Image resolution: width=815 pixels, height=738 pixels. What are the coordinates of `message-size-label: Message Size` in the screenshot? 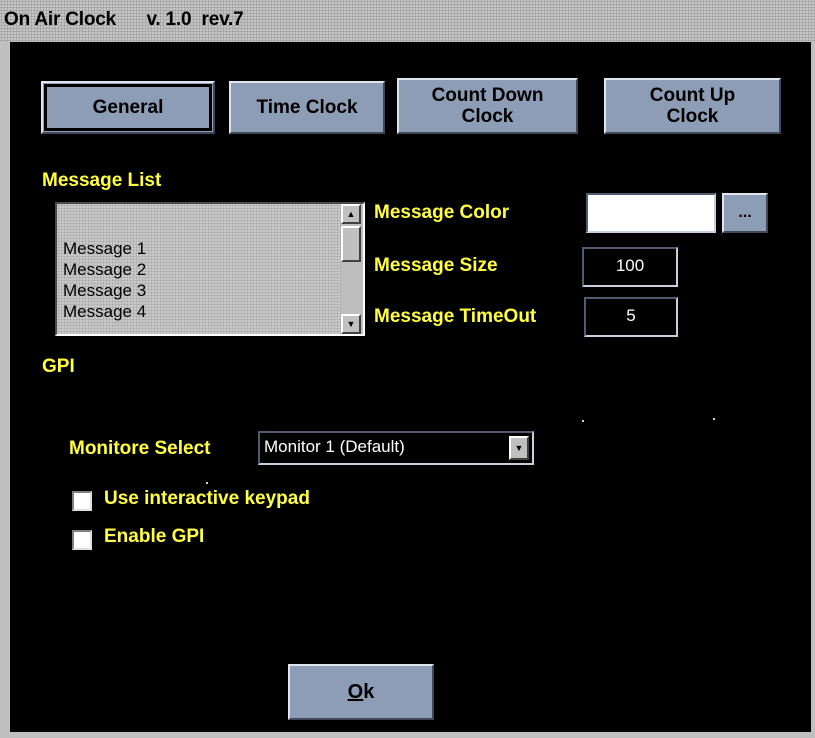 It's located at (436, 265).